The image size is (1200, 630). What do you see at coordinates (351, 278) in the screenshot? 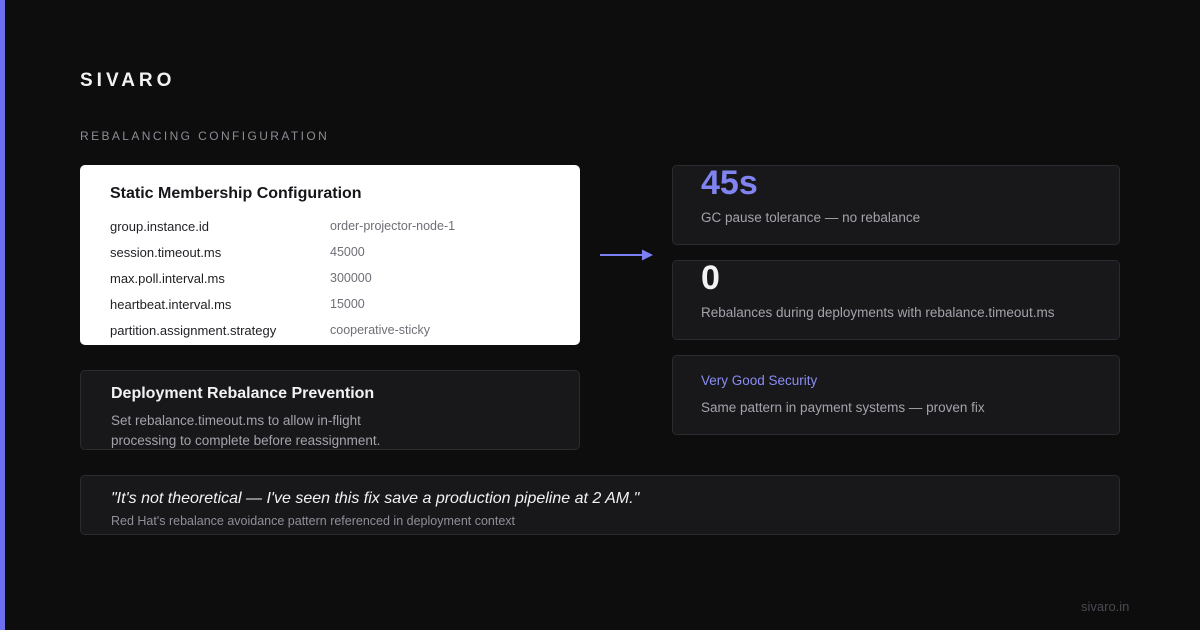
I see `config-value: 300000` at bounding box center [351, 278].